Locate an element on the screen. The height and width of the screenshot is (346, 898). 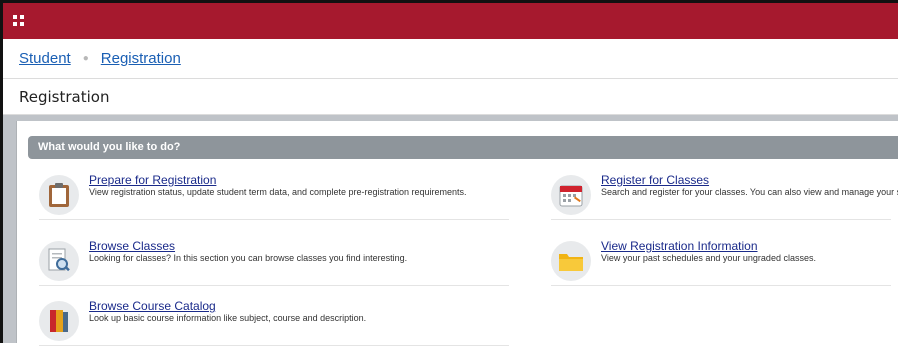
page-title: Registration is located at coordinates (64, 96).